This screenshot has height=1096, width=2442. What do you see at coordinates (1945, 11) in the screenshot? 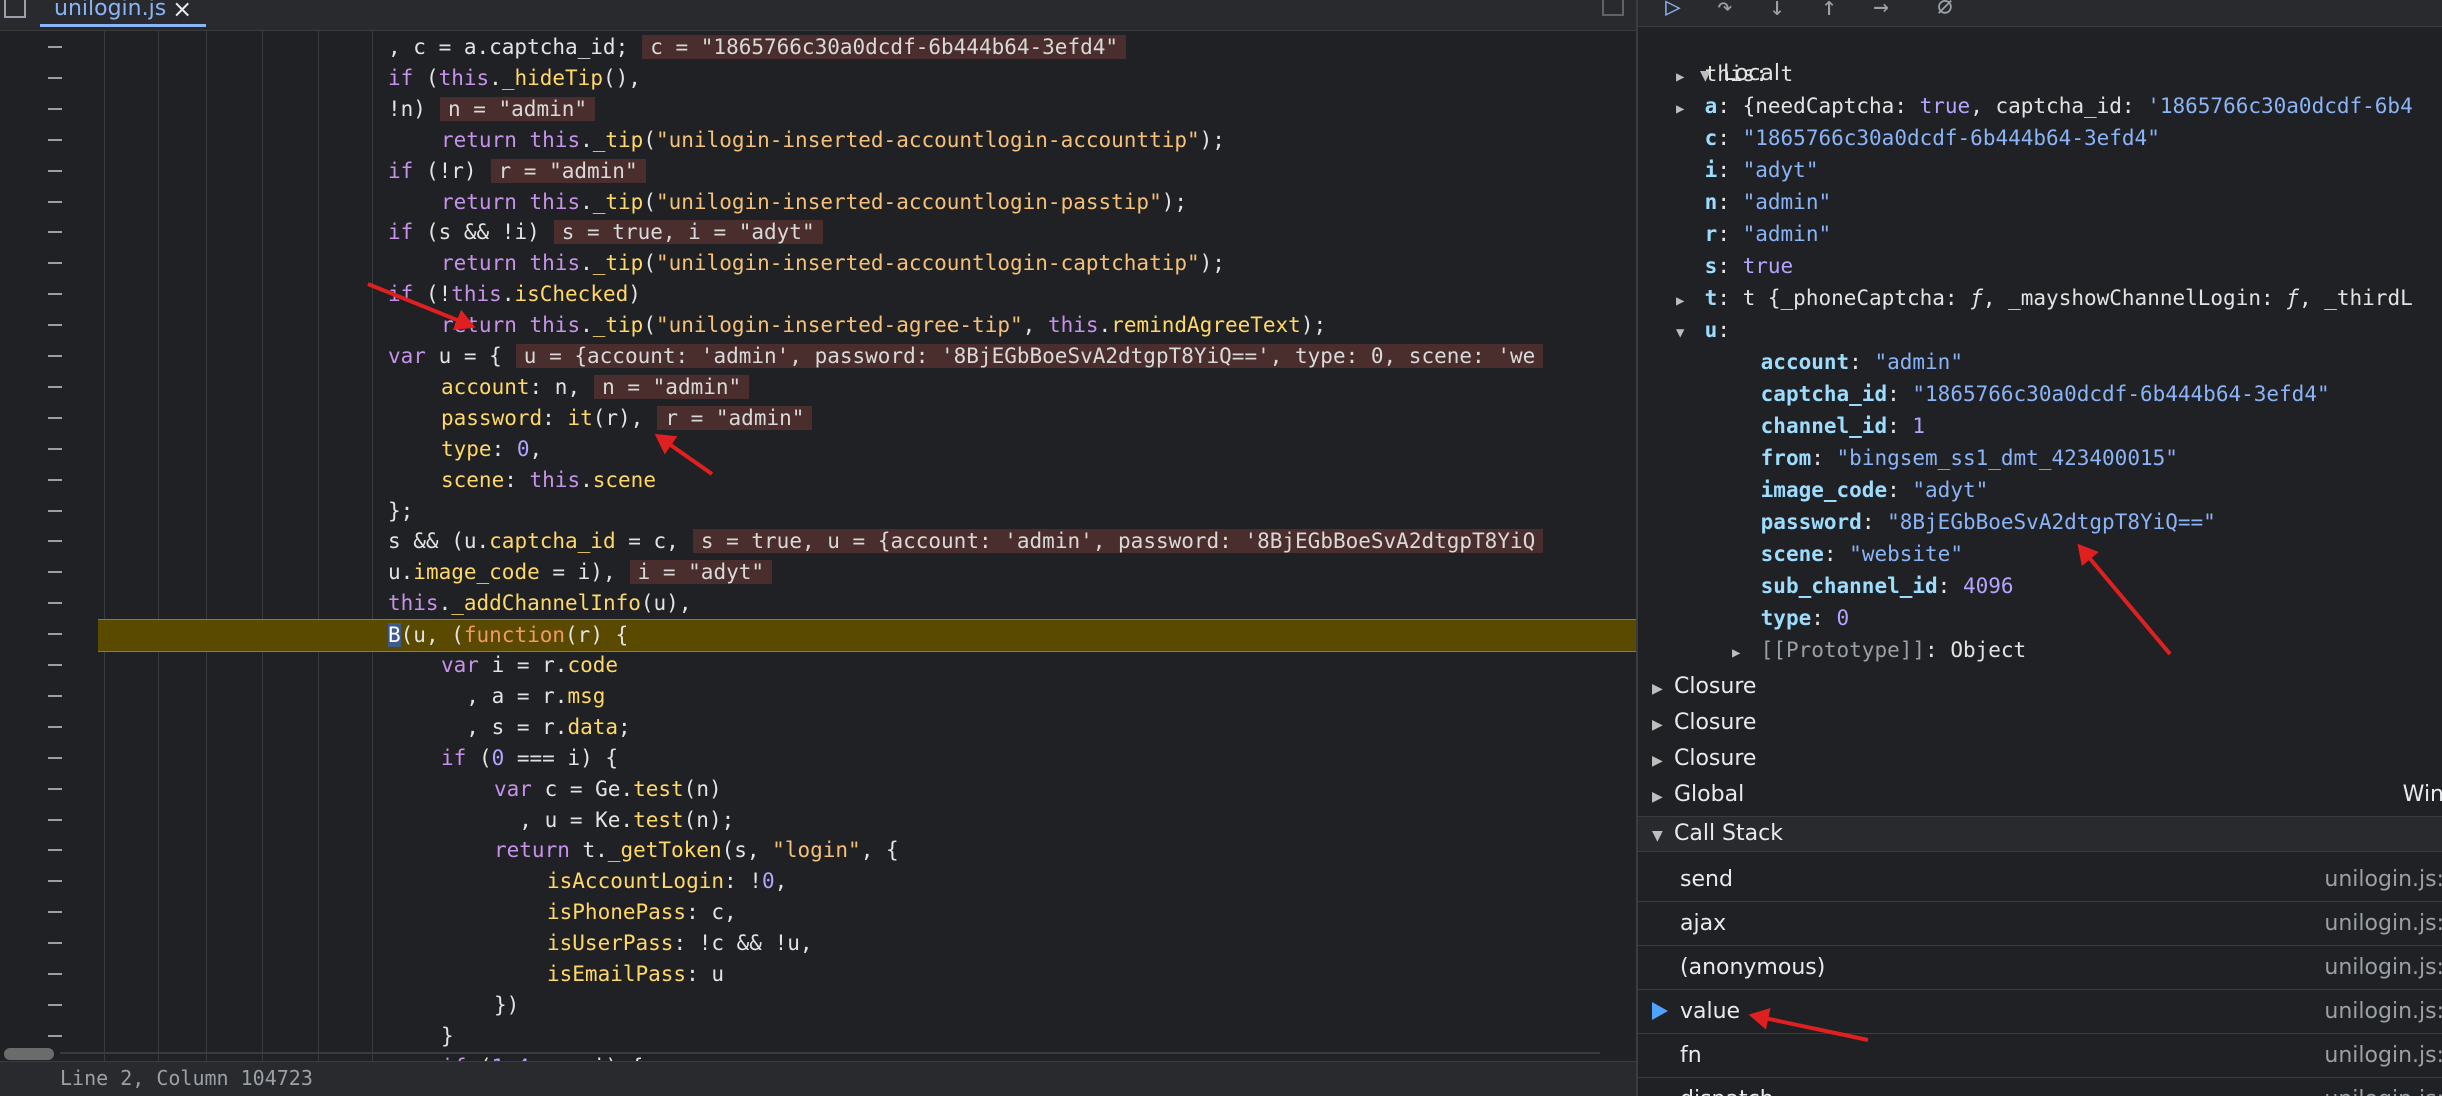
I see `deactivate-breakpoints-icon: ⌀` at bounding box center [1945, 11].